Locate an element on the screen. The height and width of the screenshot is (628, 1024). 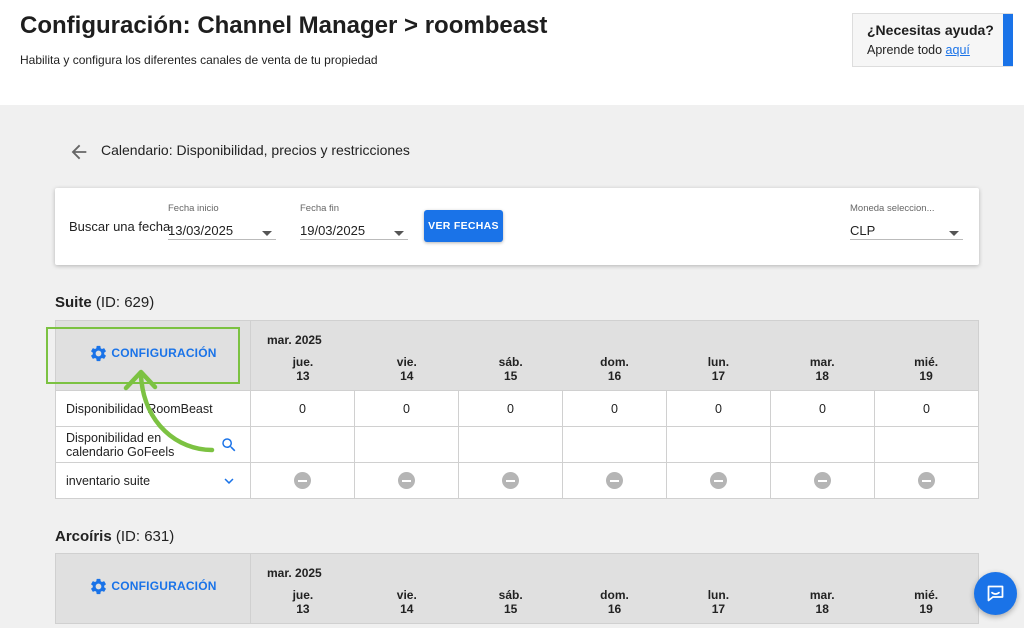
start-date-label: Fecha inicio is located at coordinates (193, 208).